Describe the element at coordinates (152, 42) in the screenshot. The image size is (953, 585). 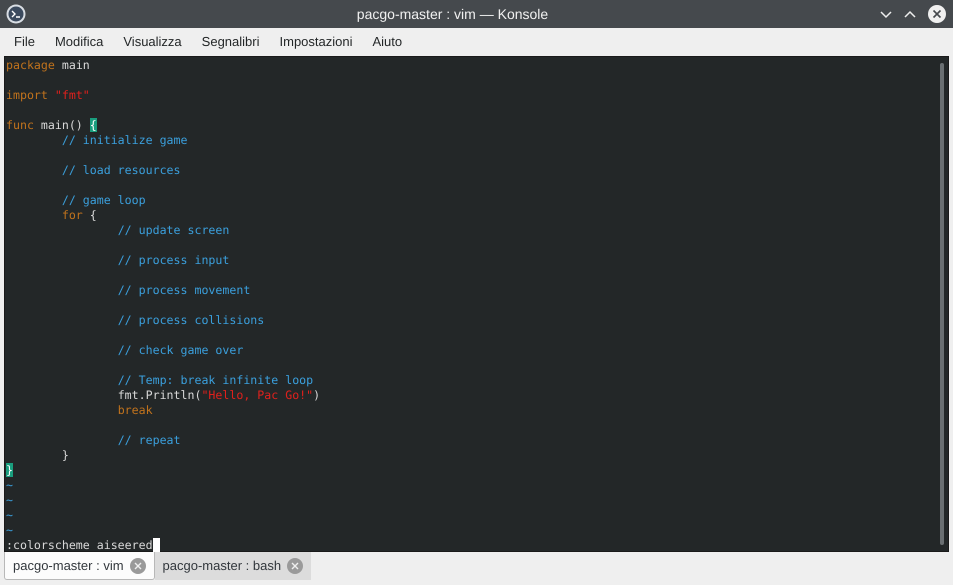
I see `menu-item: Visualizza` at that location.